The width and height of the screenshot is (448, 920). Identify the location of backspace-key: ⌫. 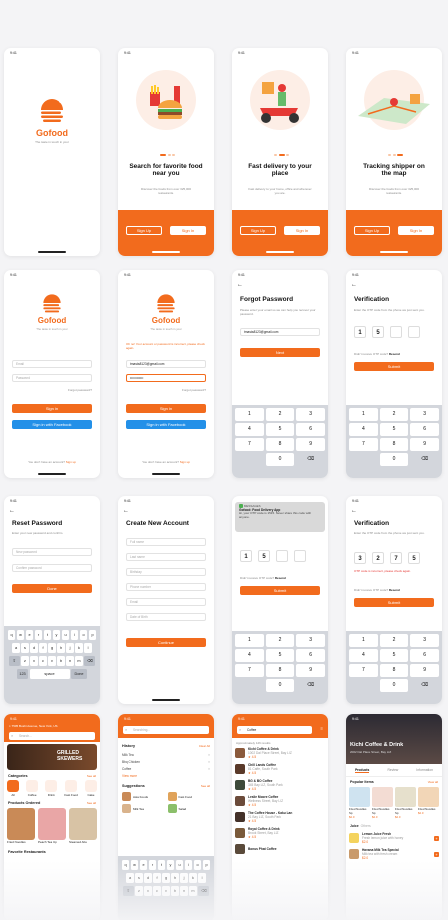
(310, 459).